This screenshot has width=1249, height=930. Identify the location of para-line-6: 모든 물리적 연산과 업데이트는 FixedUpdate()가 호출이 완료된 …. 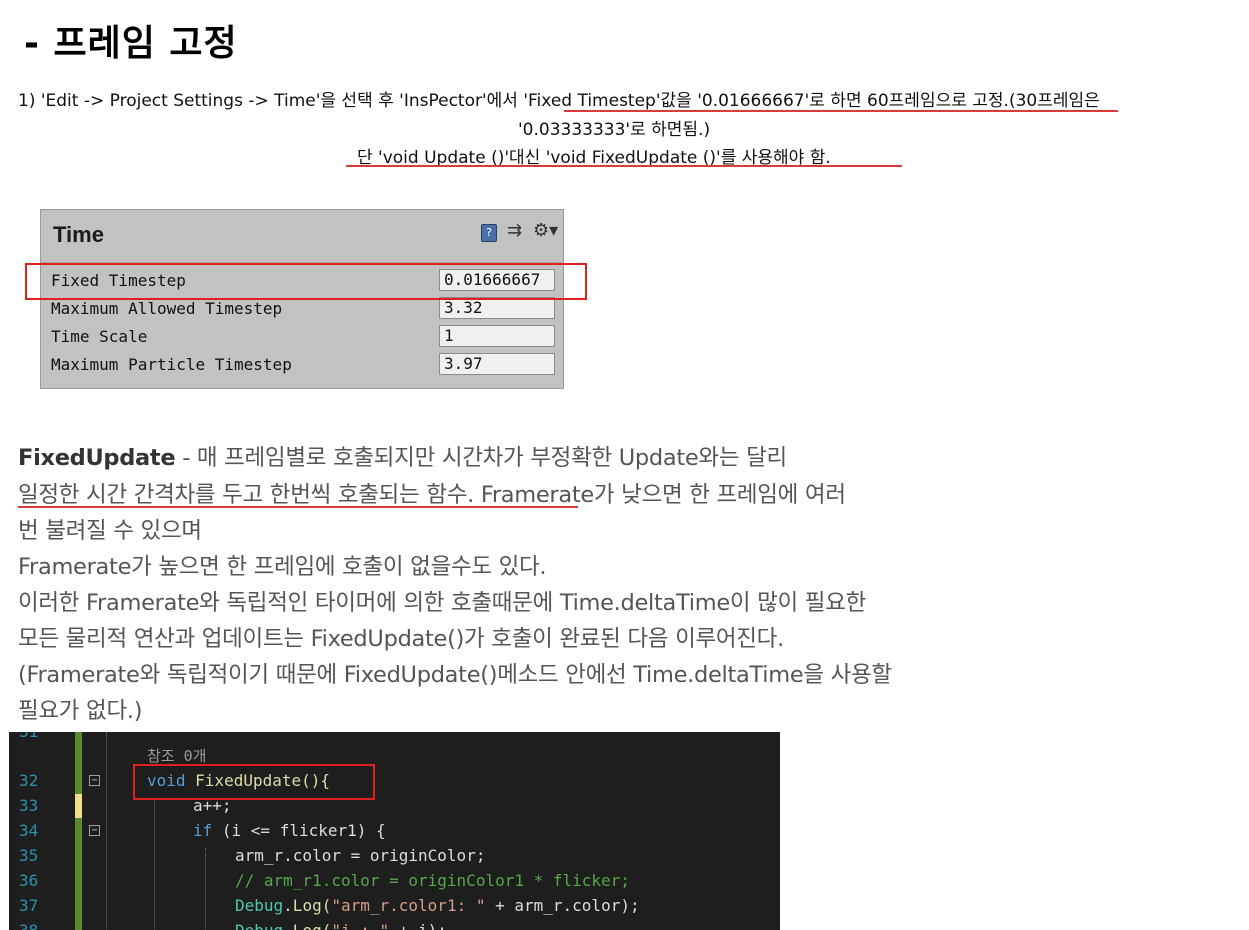
(401, 639).